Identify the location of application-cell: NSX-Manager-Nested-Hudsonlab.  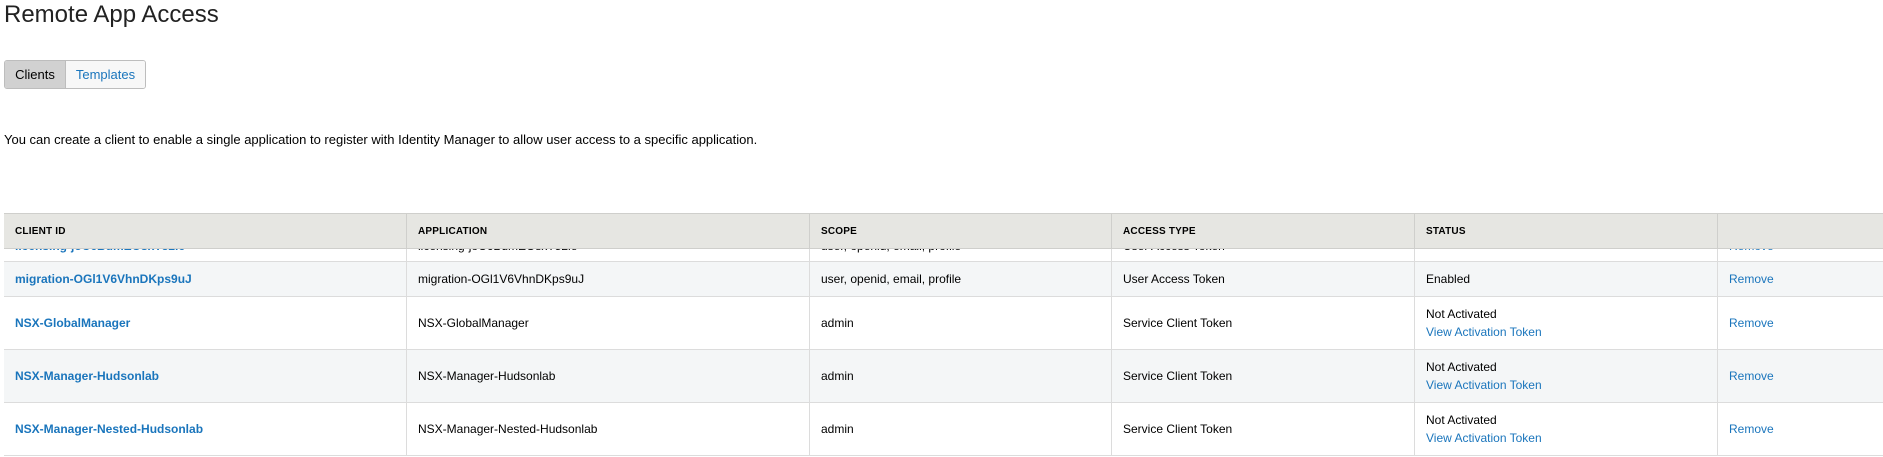
(608, 429).